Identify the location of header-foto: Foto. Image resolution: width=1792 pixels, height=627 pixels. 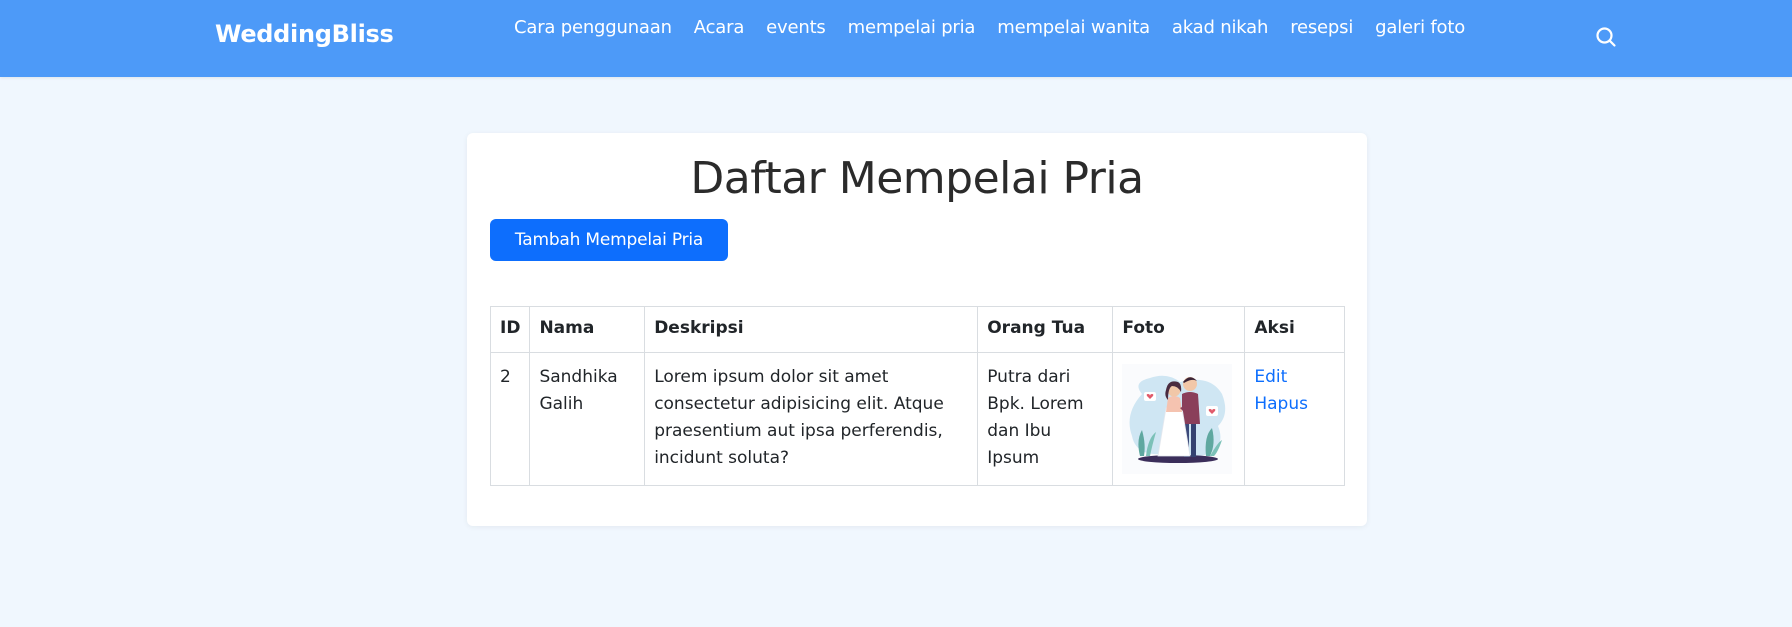
(1179, 329).